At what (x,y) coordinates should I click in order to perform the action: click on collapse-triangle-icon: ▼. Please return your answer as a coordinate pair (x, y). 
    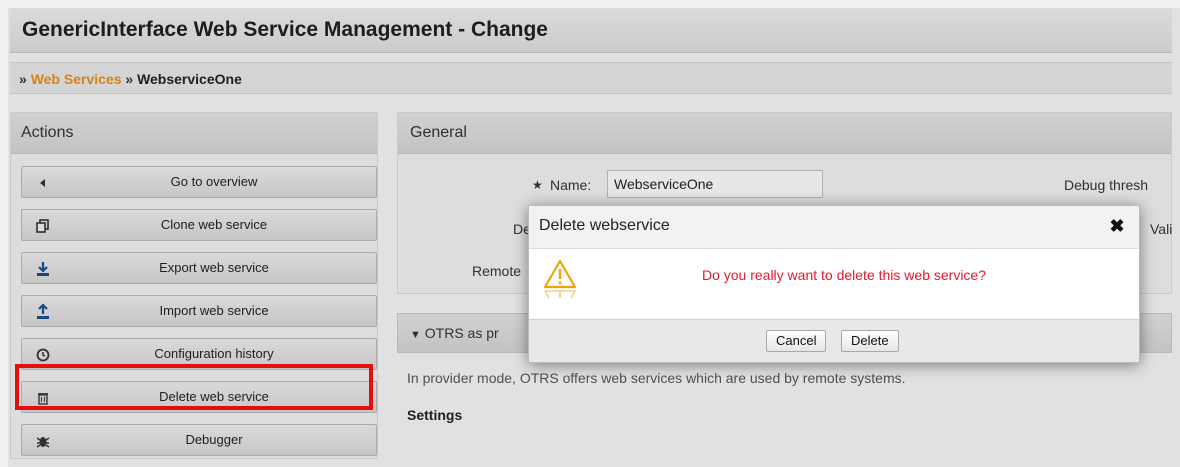
    Looking at the image, I should click on (415, 335).